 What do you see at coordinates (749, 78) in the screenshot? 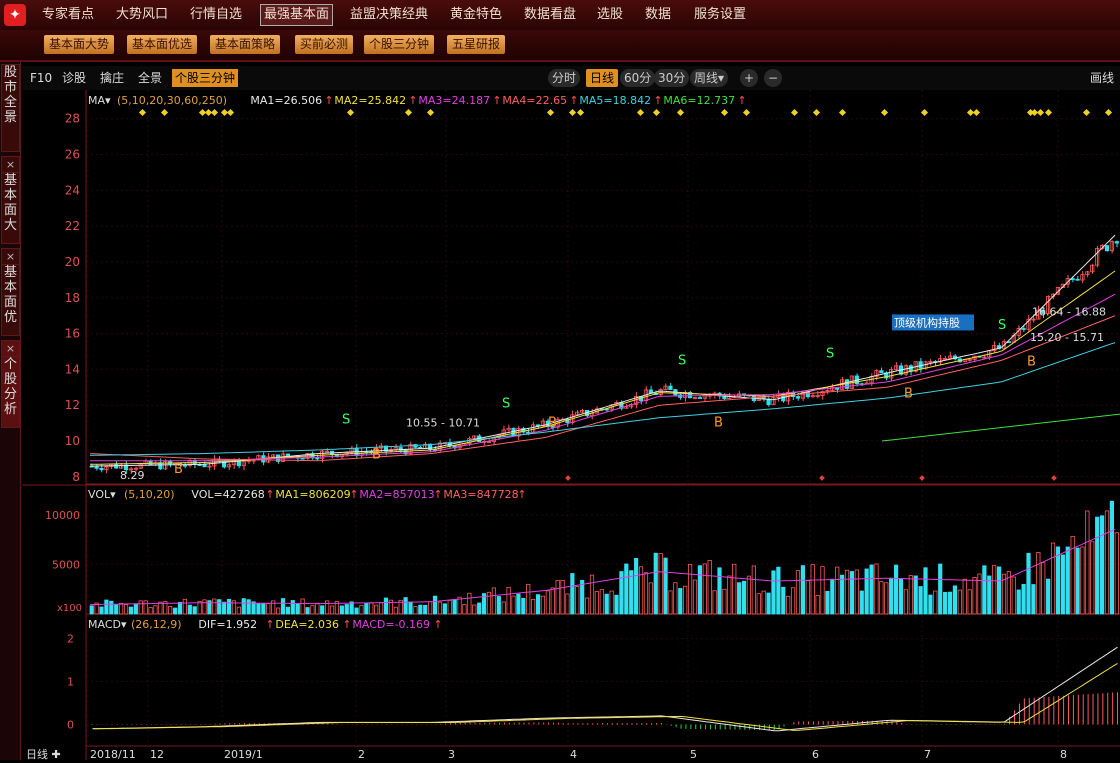
I see `zoom-in-button: +` at bounding box center [749, 78].